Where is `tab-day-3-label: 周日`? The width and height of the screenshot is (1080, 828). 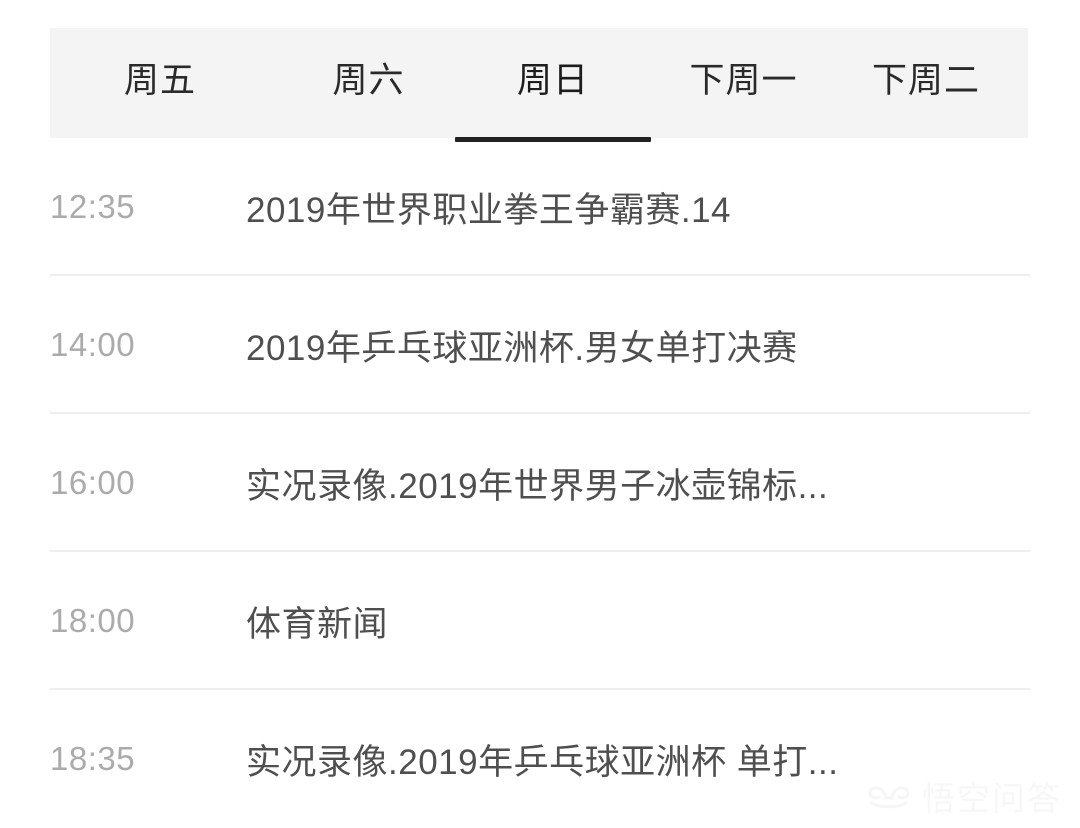
tab-day-3-label: 周日 is located at coordinates (552, 80).